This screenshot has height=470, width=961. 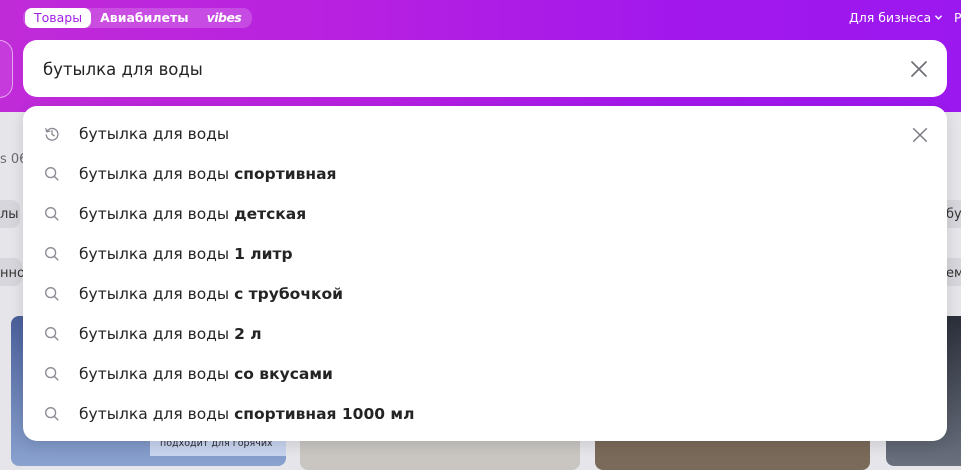 I want to click on suggestion-item: бутылка для воды с трубочкой, so click(x=485, y=294).